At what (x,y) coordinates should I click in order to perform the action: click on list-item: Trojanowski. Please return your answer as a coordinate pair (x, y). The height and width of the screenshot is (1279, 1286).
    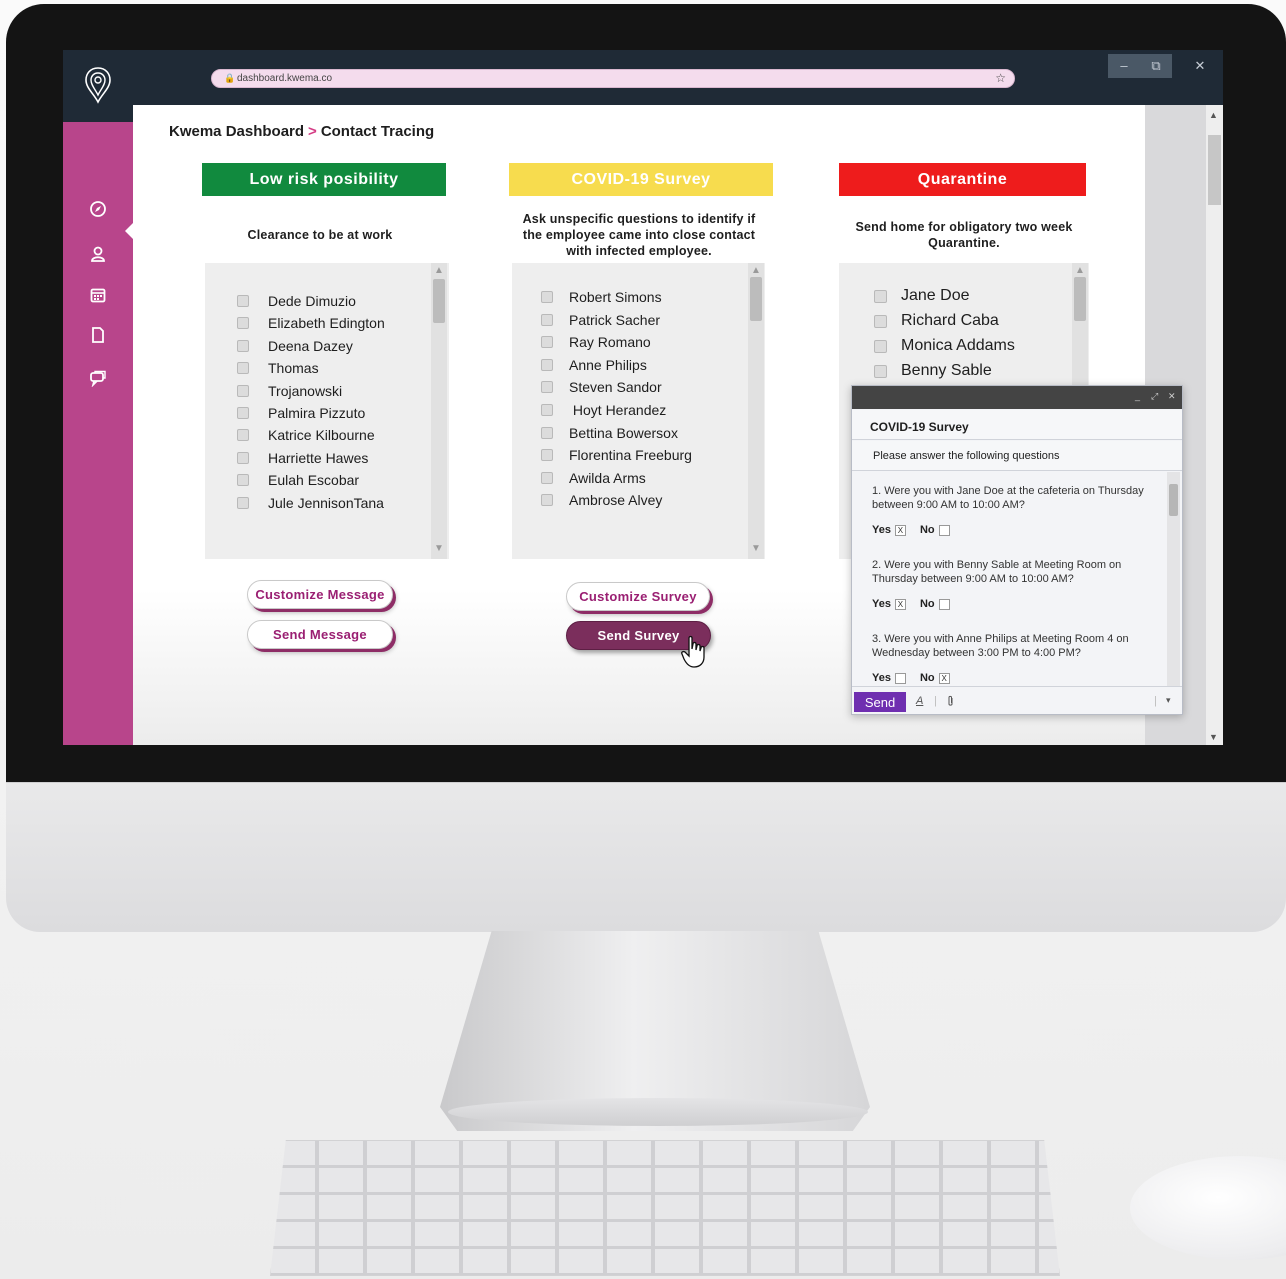
    Looking at the image, I should click on (289, 391).